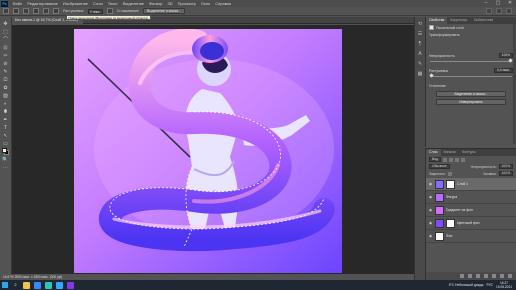 This screenshot has height=290, width=516. What do you see at coordinates (505, 173) in the screenshot?
I see `fill-value: 100%` at bounding box center [505, 173].